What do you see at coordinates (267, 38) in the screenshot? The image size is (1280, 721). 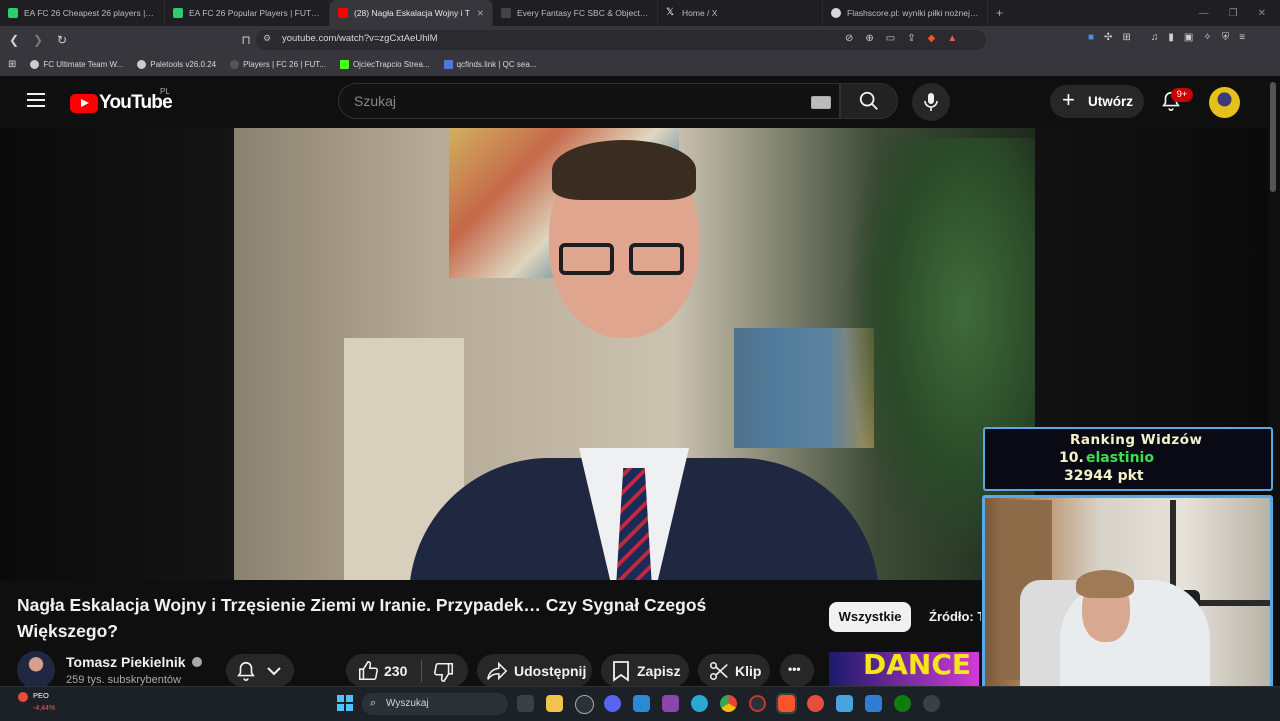 I see `site-info-icon: ⚙` at bounding box center [267, 38].